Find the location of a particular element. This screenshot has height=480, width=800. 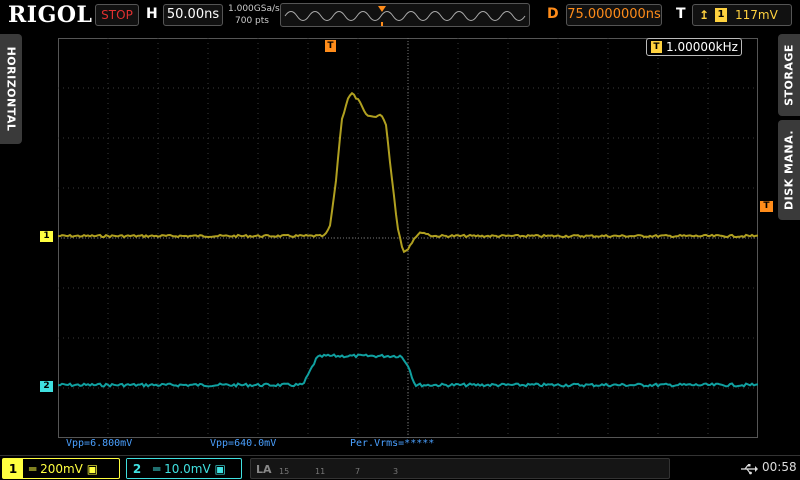

ch2-scale-value: 10.0mV is located at coordinates (187, 469).